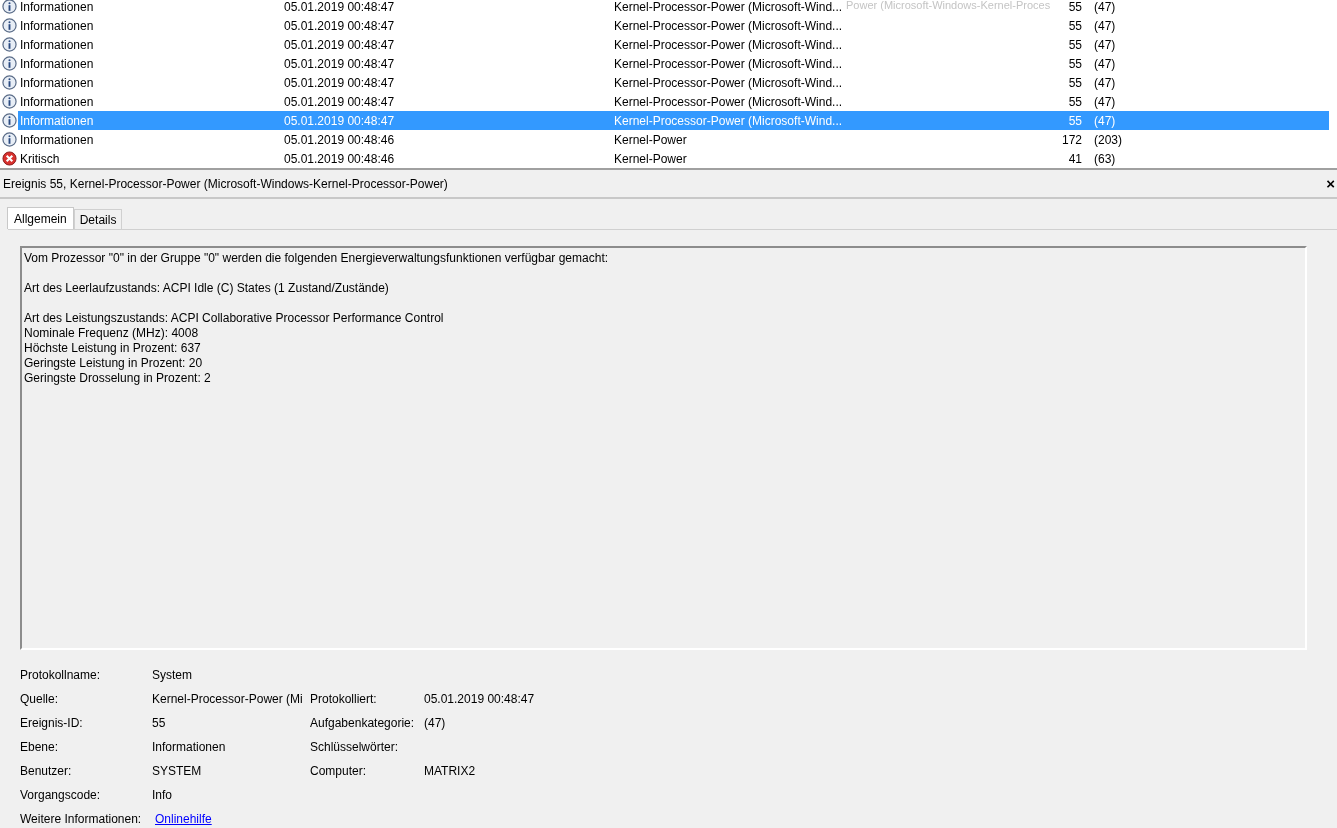 Image resolution: width=1337 pixels, height=828 pixels. What do you see at coordinates (46, 771) in the screenshot?
I see `field-label: Benutzer:` at bounding box center [46, 771].